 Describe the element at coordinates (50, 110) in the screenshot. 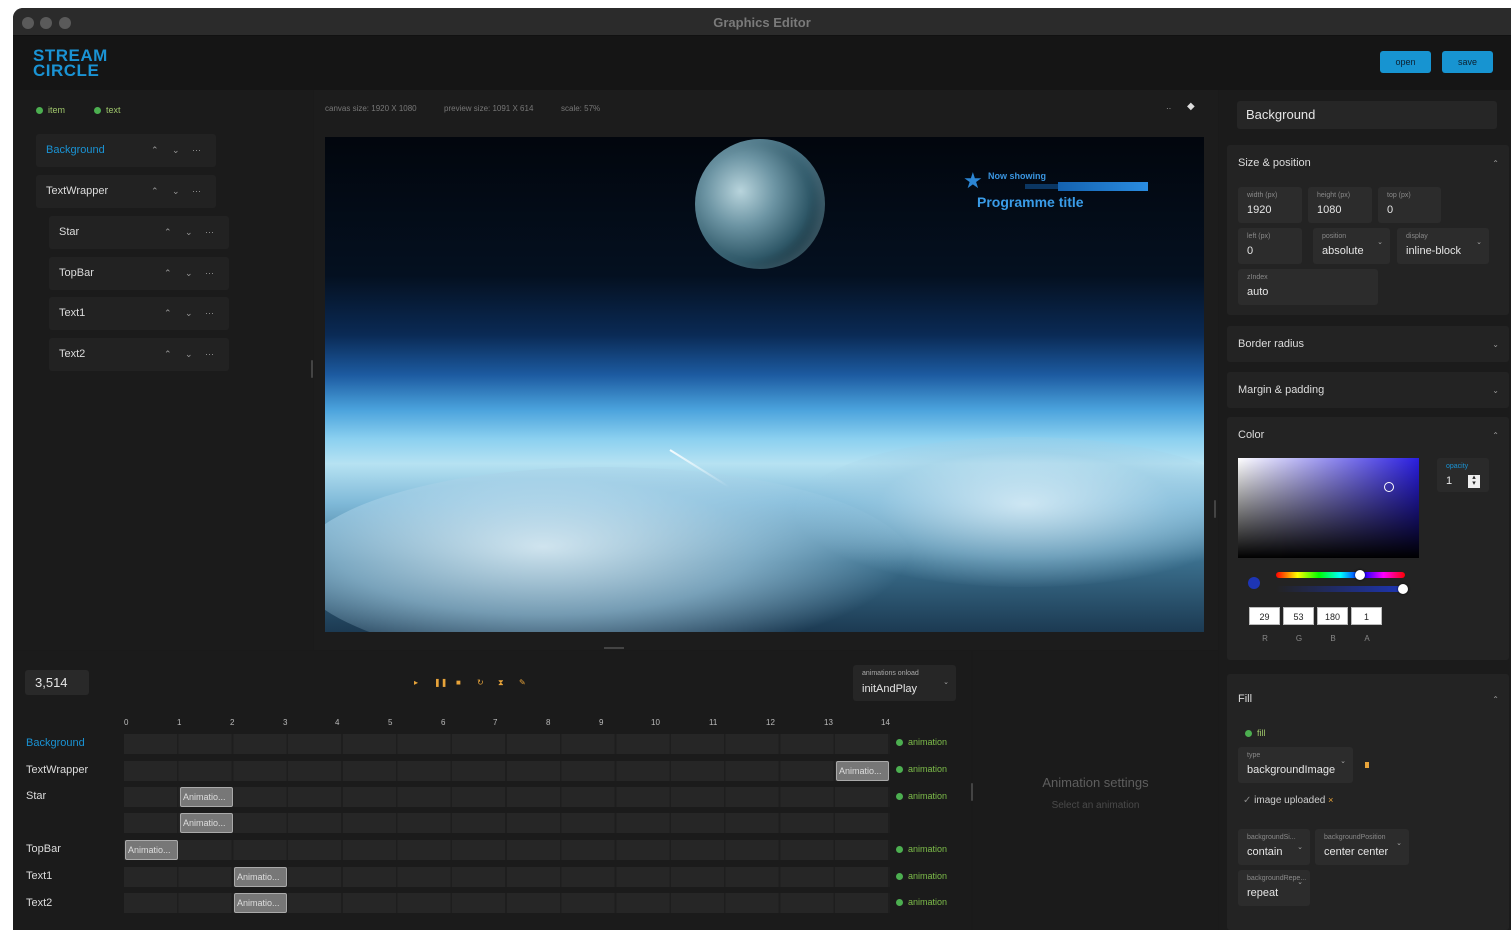

I see `add-item-button: item` at that location.